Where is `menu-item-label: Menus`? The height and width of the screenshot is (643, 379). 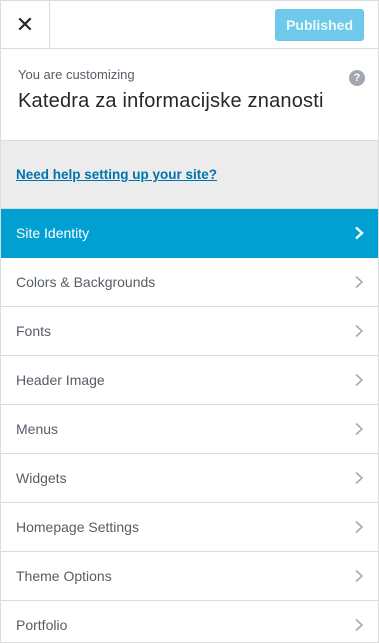
menu-item-label: Menus is located at coordinates (37, 429).